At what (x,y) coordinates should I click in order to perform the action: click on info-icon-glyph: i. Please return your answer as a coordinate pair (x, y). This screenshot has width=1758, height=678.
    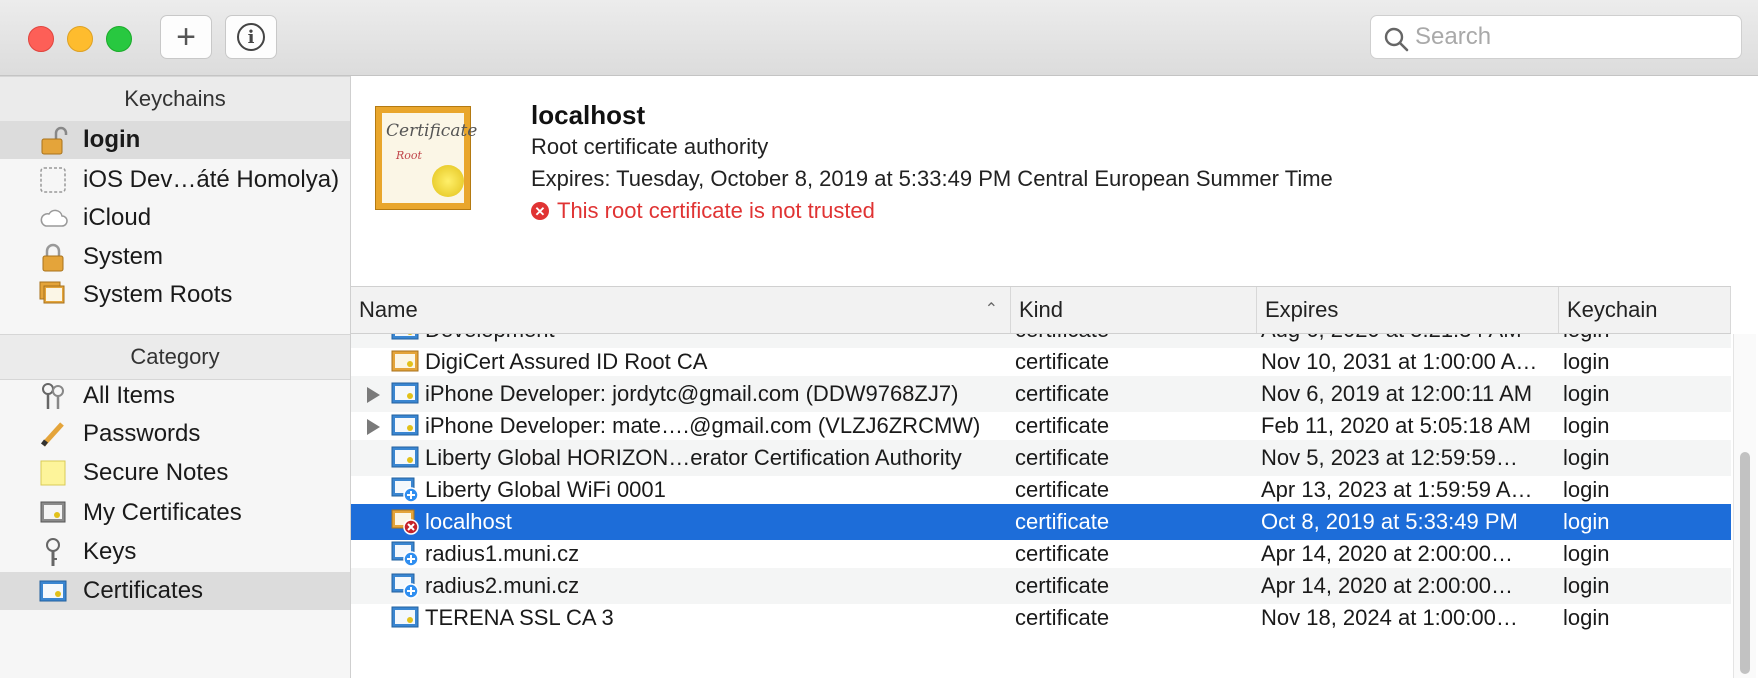
    Looking at the image, I should click on (251, 37).